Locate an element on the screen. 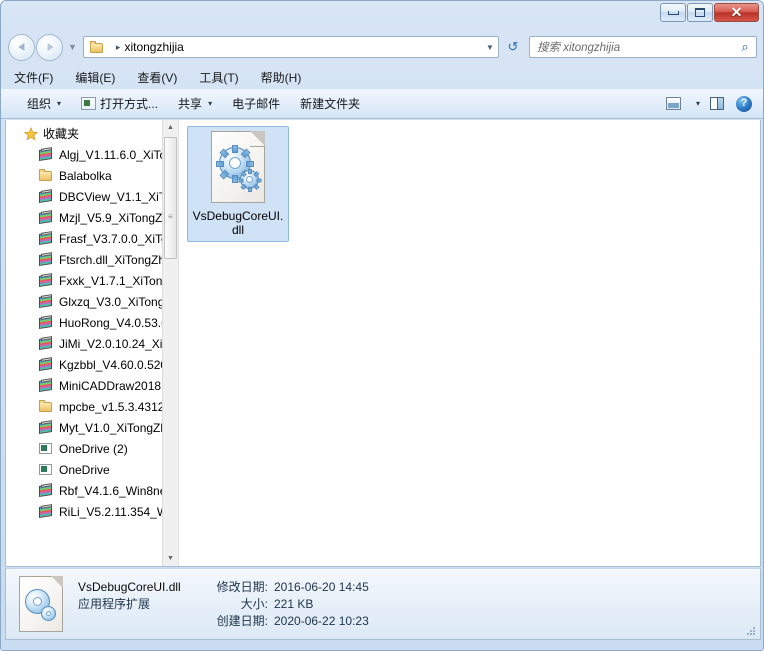  sidebar-item-label: Rbf_V4.1.6_Win8net is located at coordinates (114, 490).